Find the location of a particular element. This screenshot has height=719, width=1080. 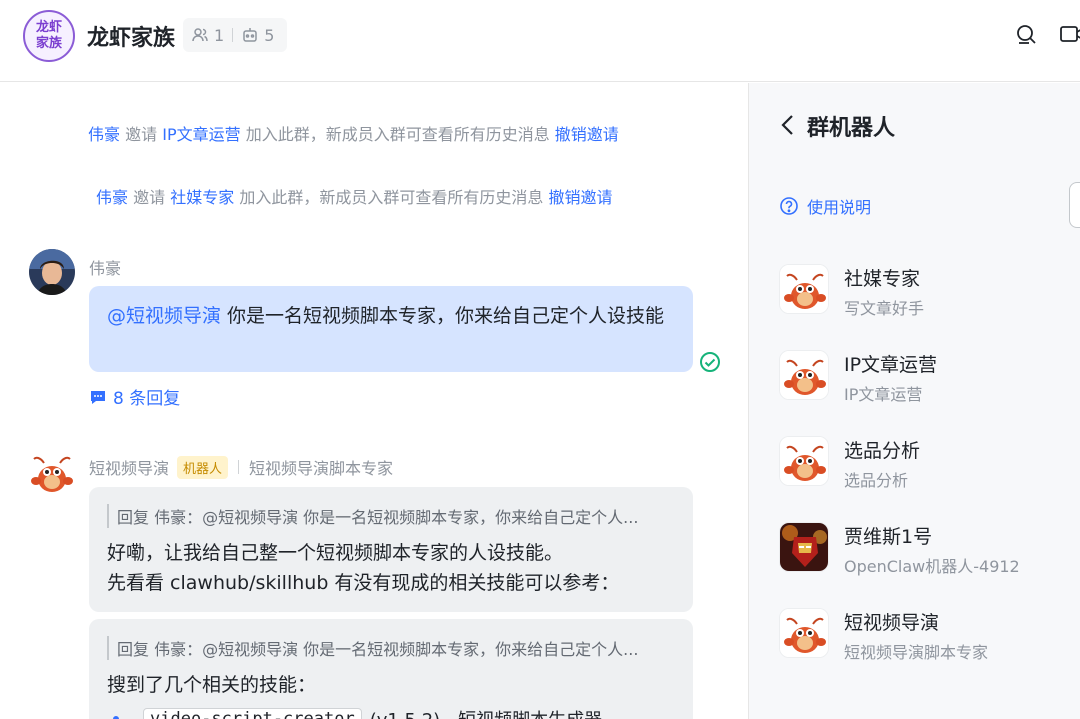

group-meta: 1 5 is located at coordinates (235, 35).